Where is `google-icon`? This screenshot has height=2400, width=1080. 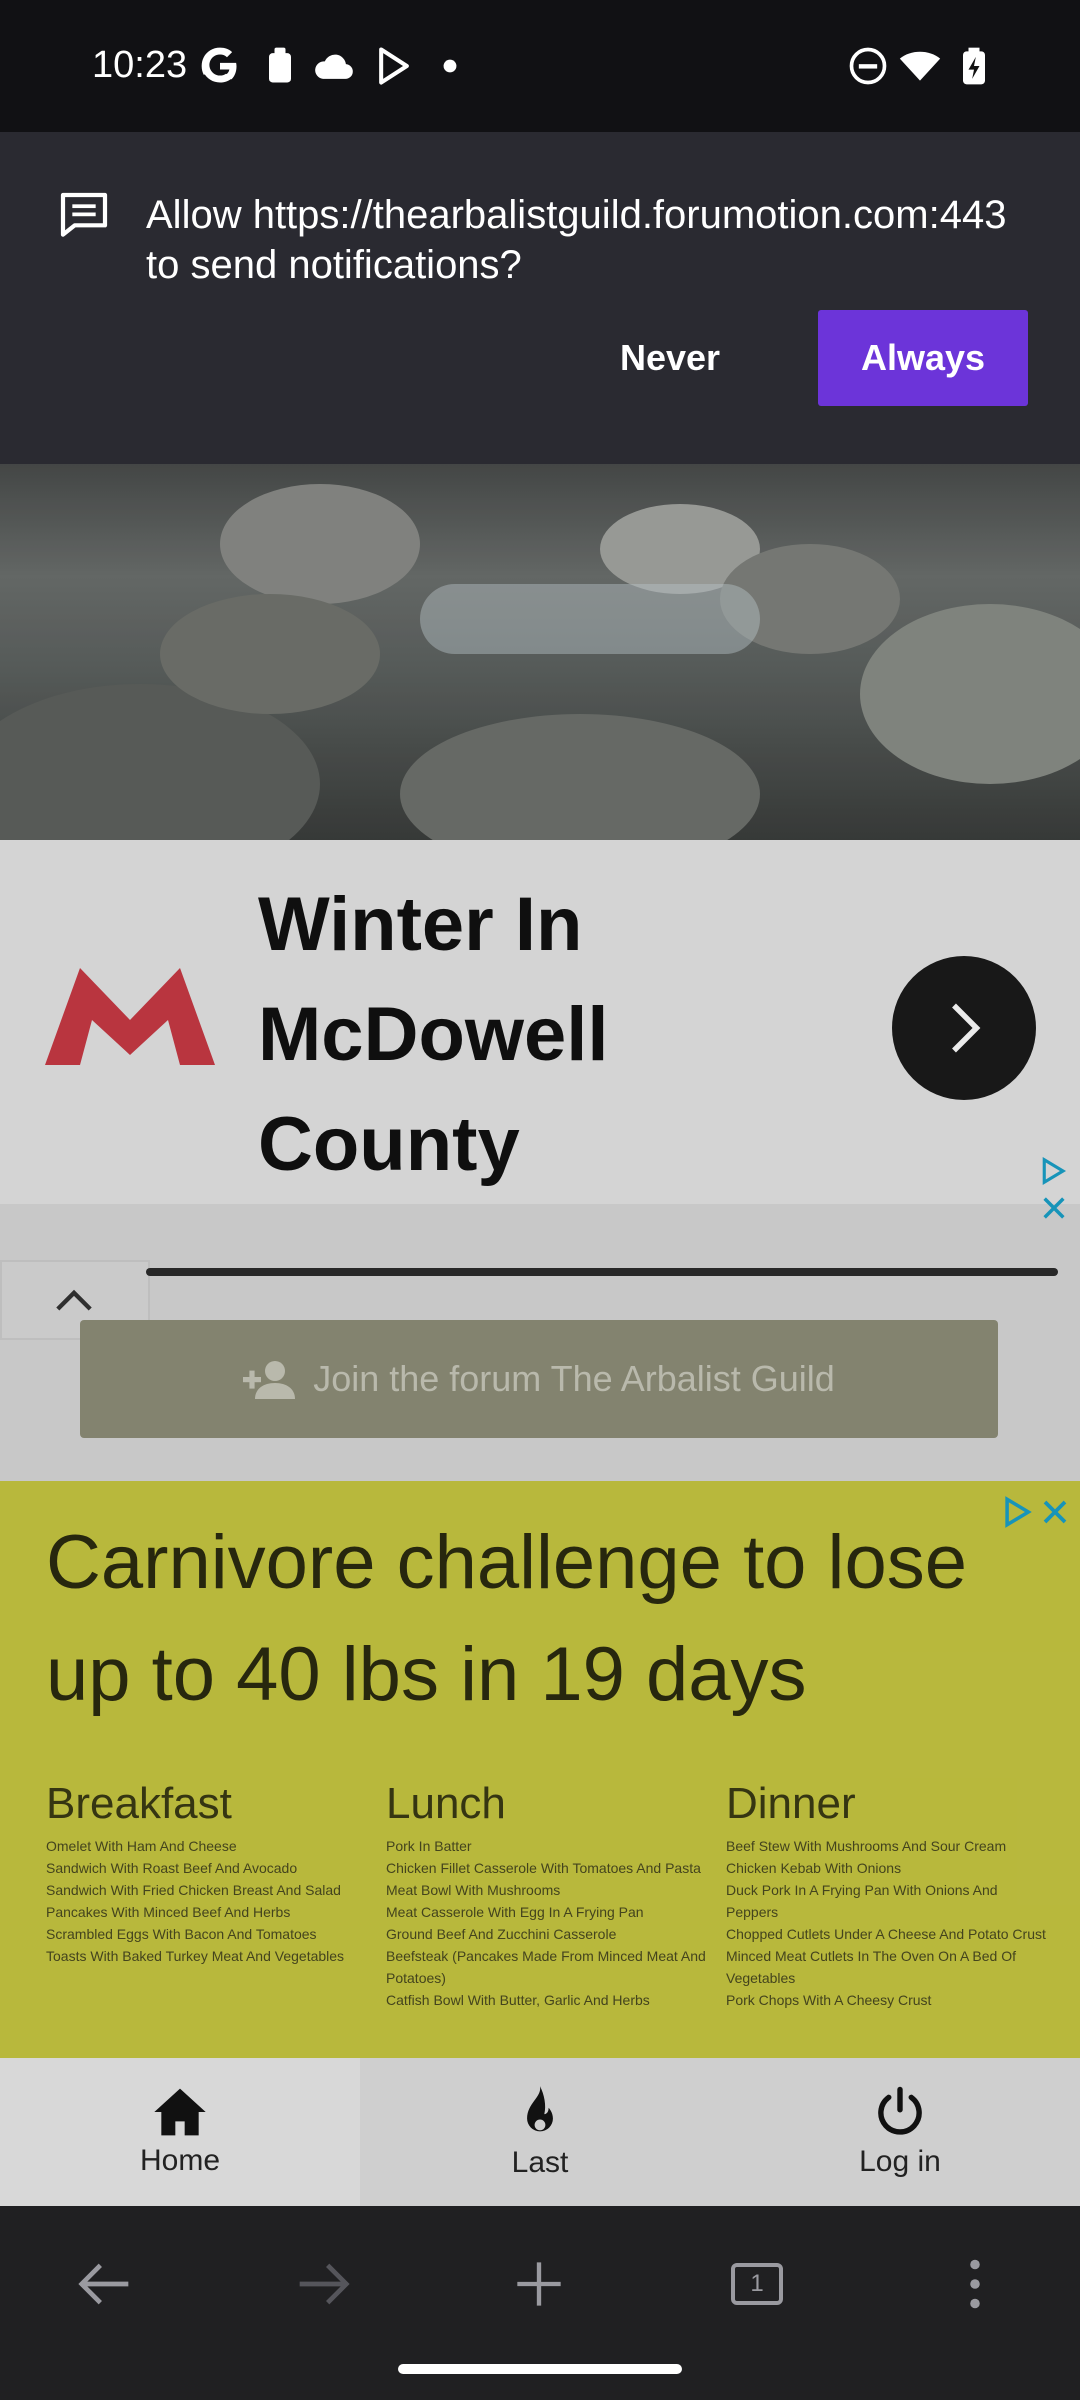
google-icon is located at coordinates (219, 65).